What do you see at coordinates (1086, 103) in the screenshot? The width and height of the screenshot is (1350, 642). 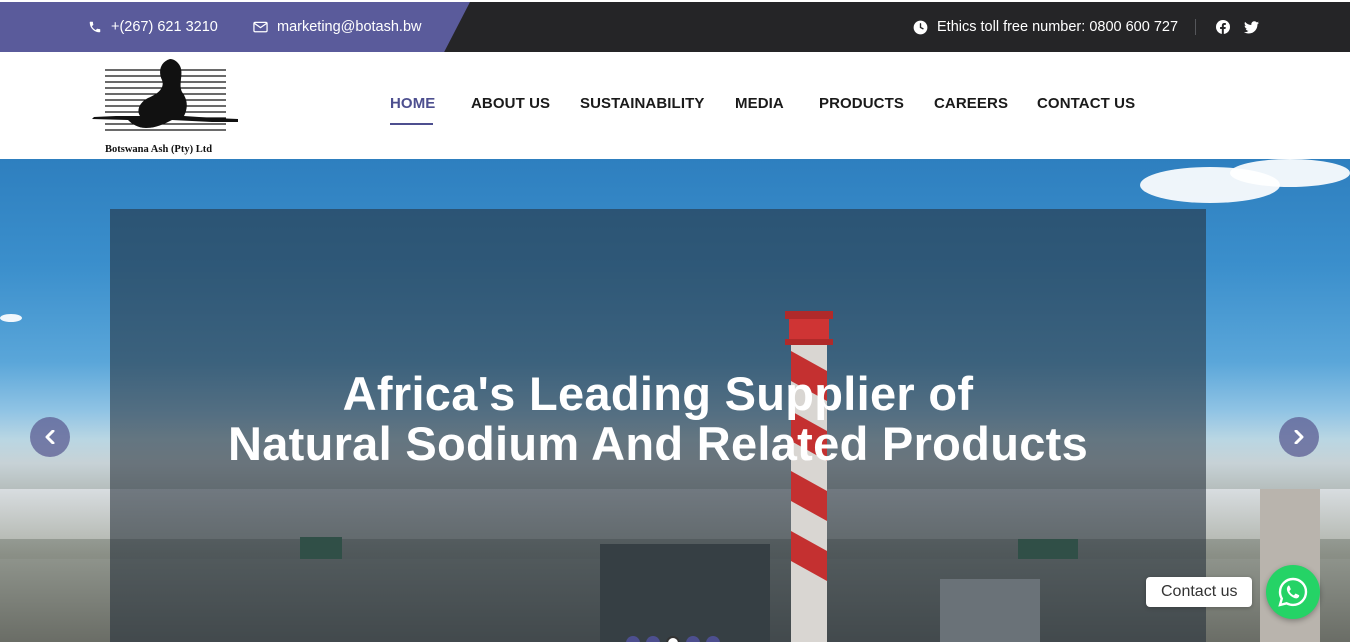 I see `nav-item-contact-us: CONTACT US` at bounding box center [1086, 103].